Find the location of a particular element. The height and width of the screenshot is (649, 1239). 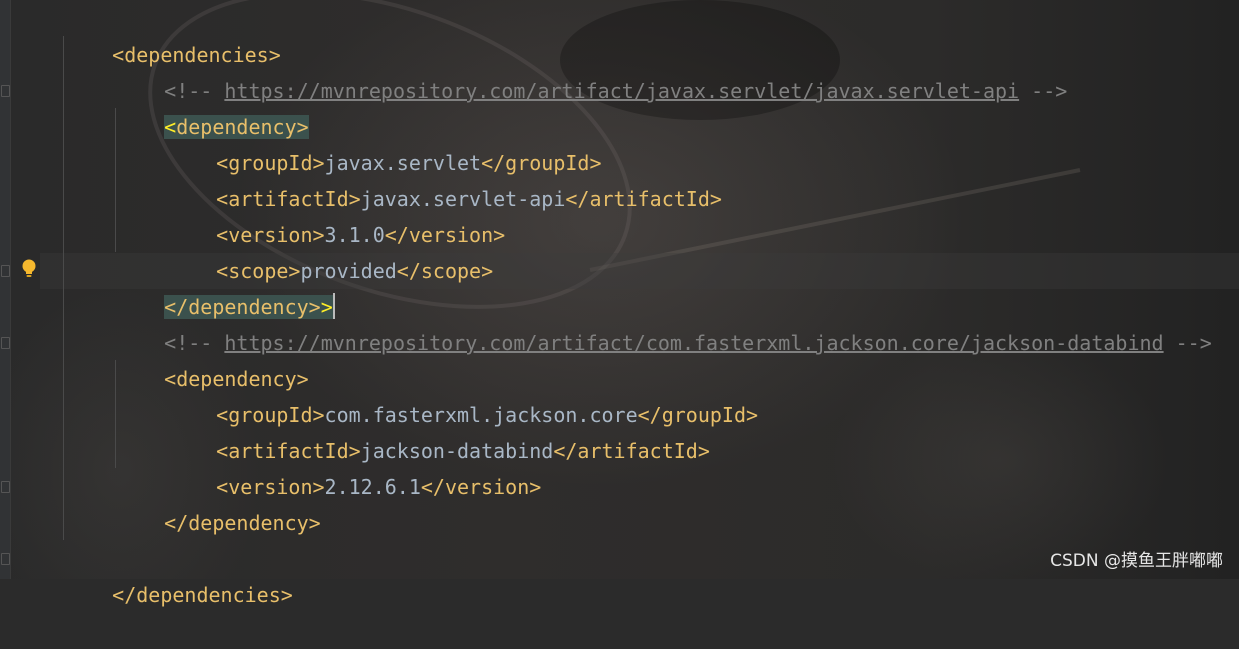

xml-tag: </scope> is located at coordinates (445, 271).